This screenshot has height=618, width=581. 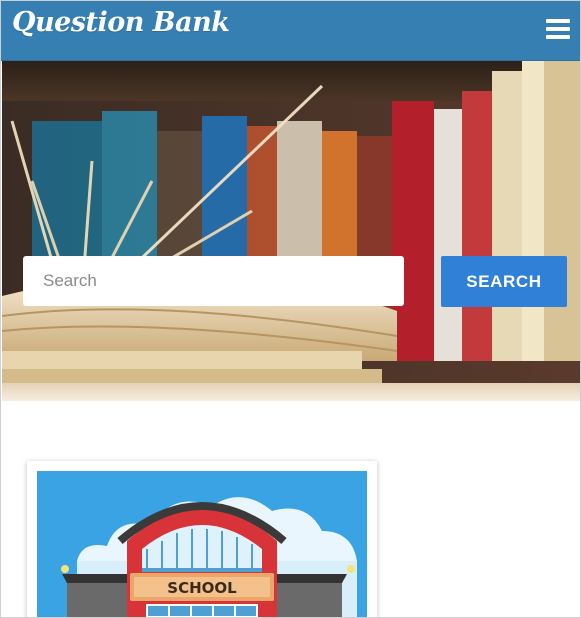 I want to click on search-button: SEARCH, so click(x=504, y=281).